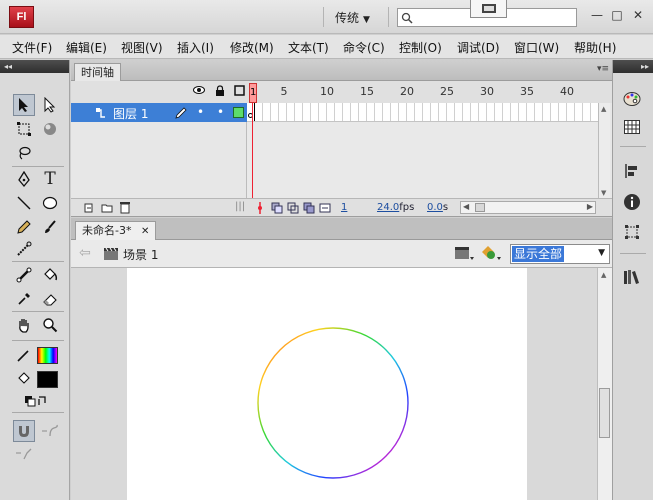 This screenshot has width=653, height=500. I want to click on adobe-air-tab, so click(488, 9).